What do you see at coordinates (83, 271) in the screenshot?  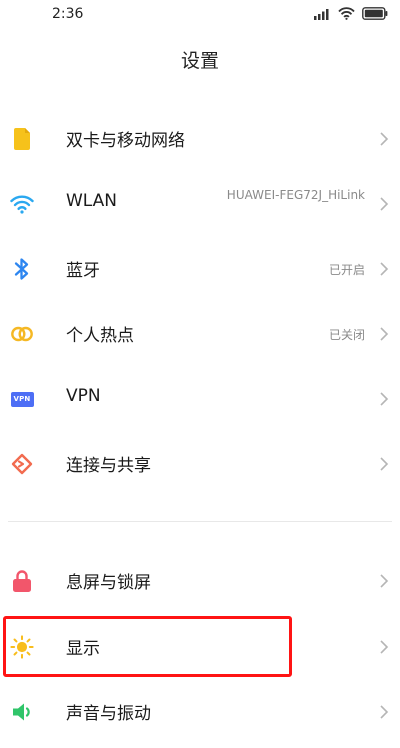 I see `settings-item-label: 蓝牙` at bounding box center [83, 271].